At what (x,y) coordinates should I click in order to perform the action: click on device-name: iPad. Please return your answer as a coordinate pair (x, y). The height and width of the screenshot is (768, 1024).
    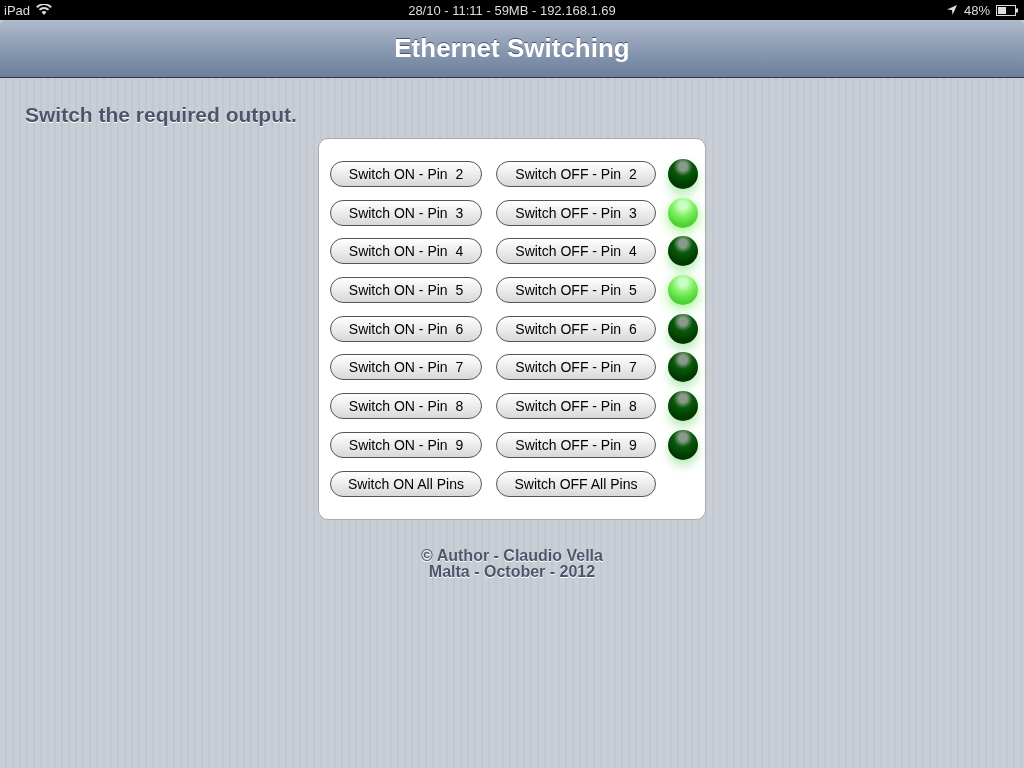
    Looking at the image, I should click on (17, 10).